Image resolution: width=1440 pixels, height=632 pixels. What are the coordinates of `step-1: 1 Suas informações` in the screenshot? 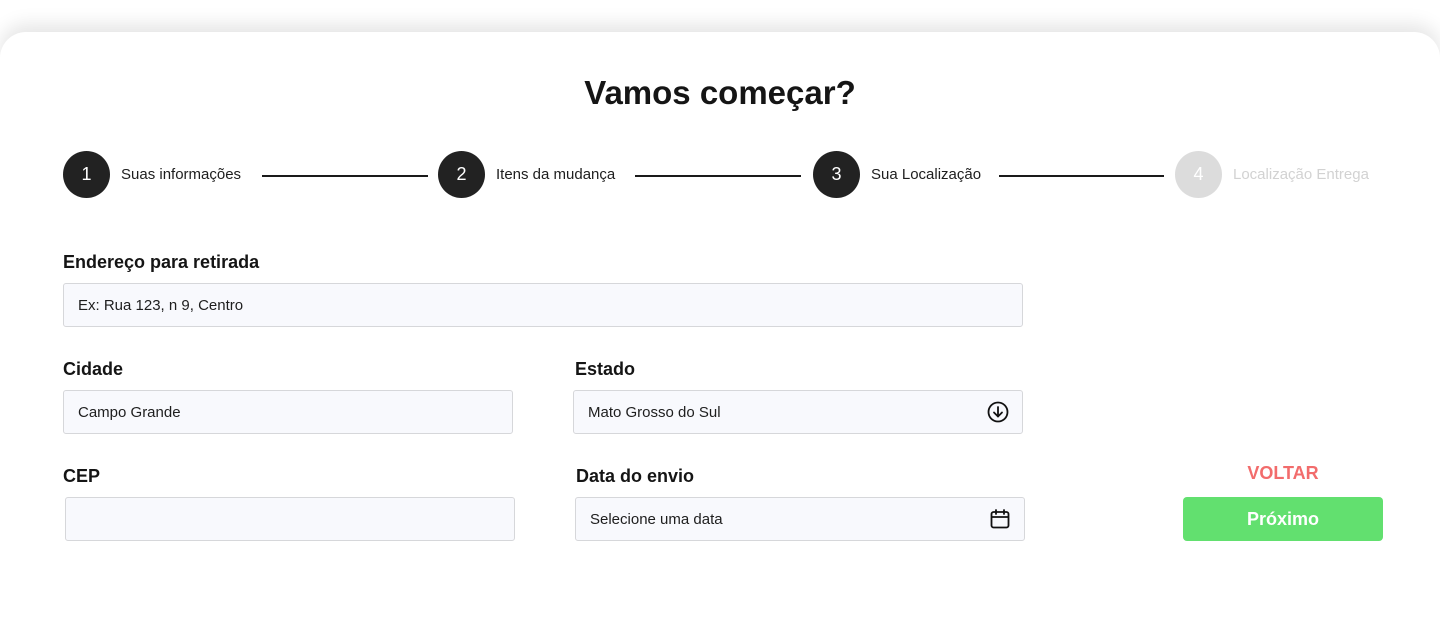 It's located at (152, 174).